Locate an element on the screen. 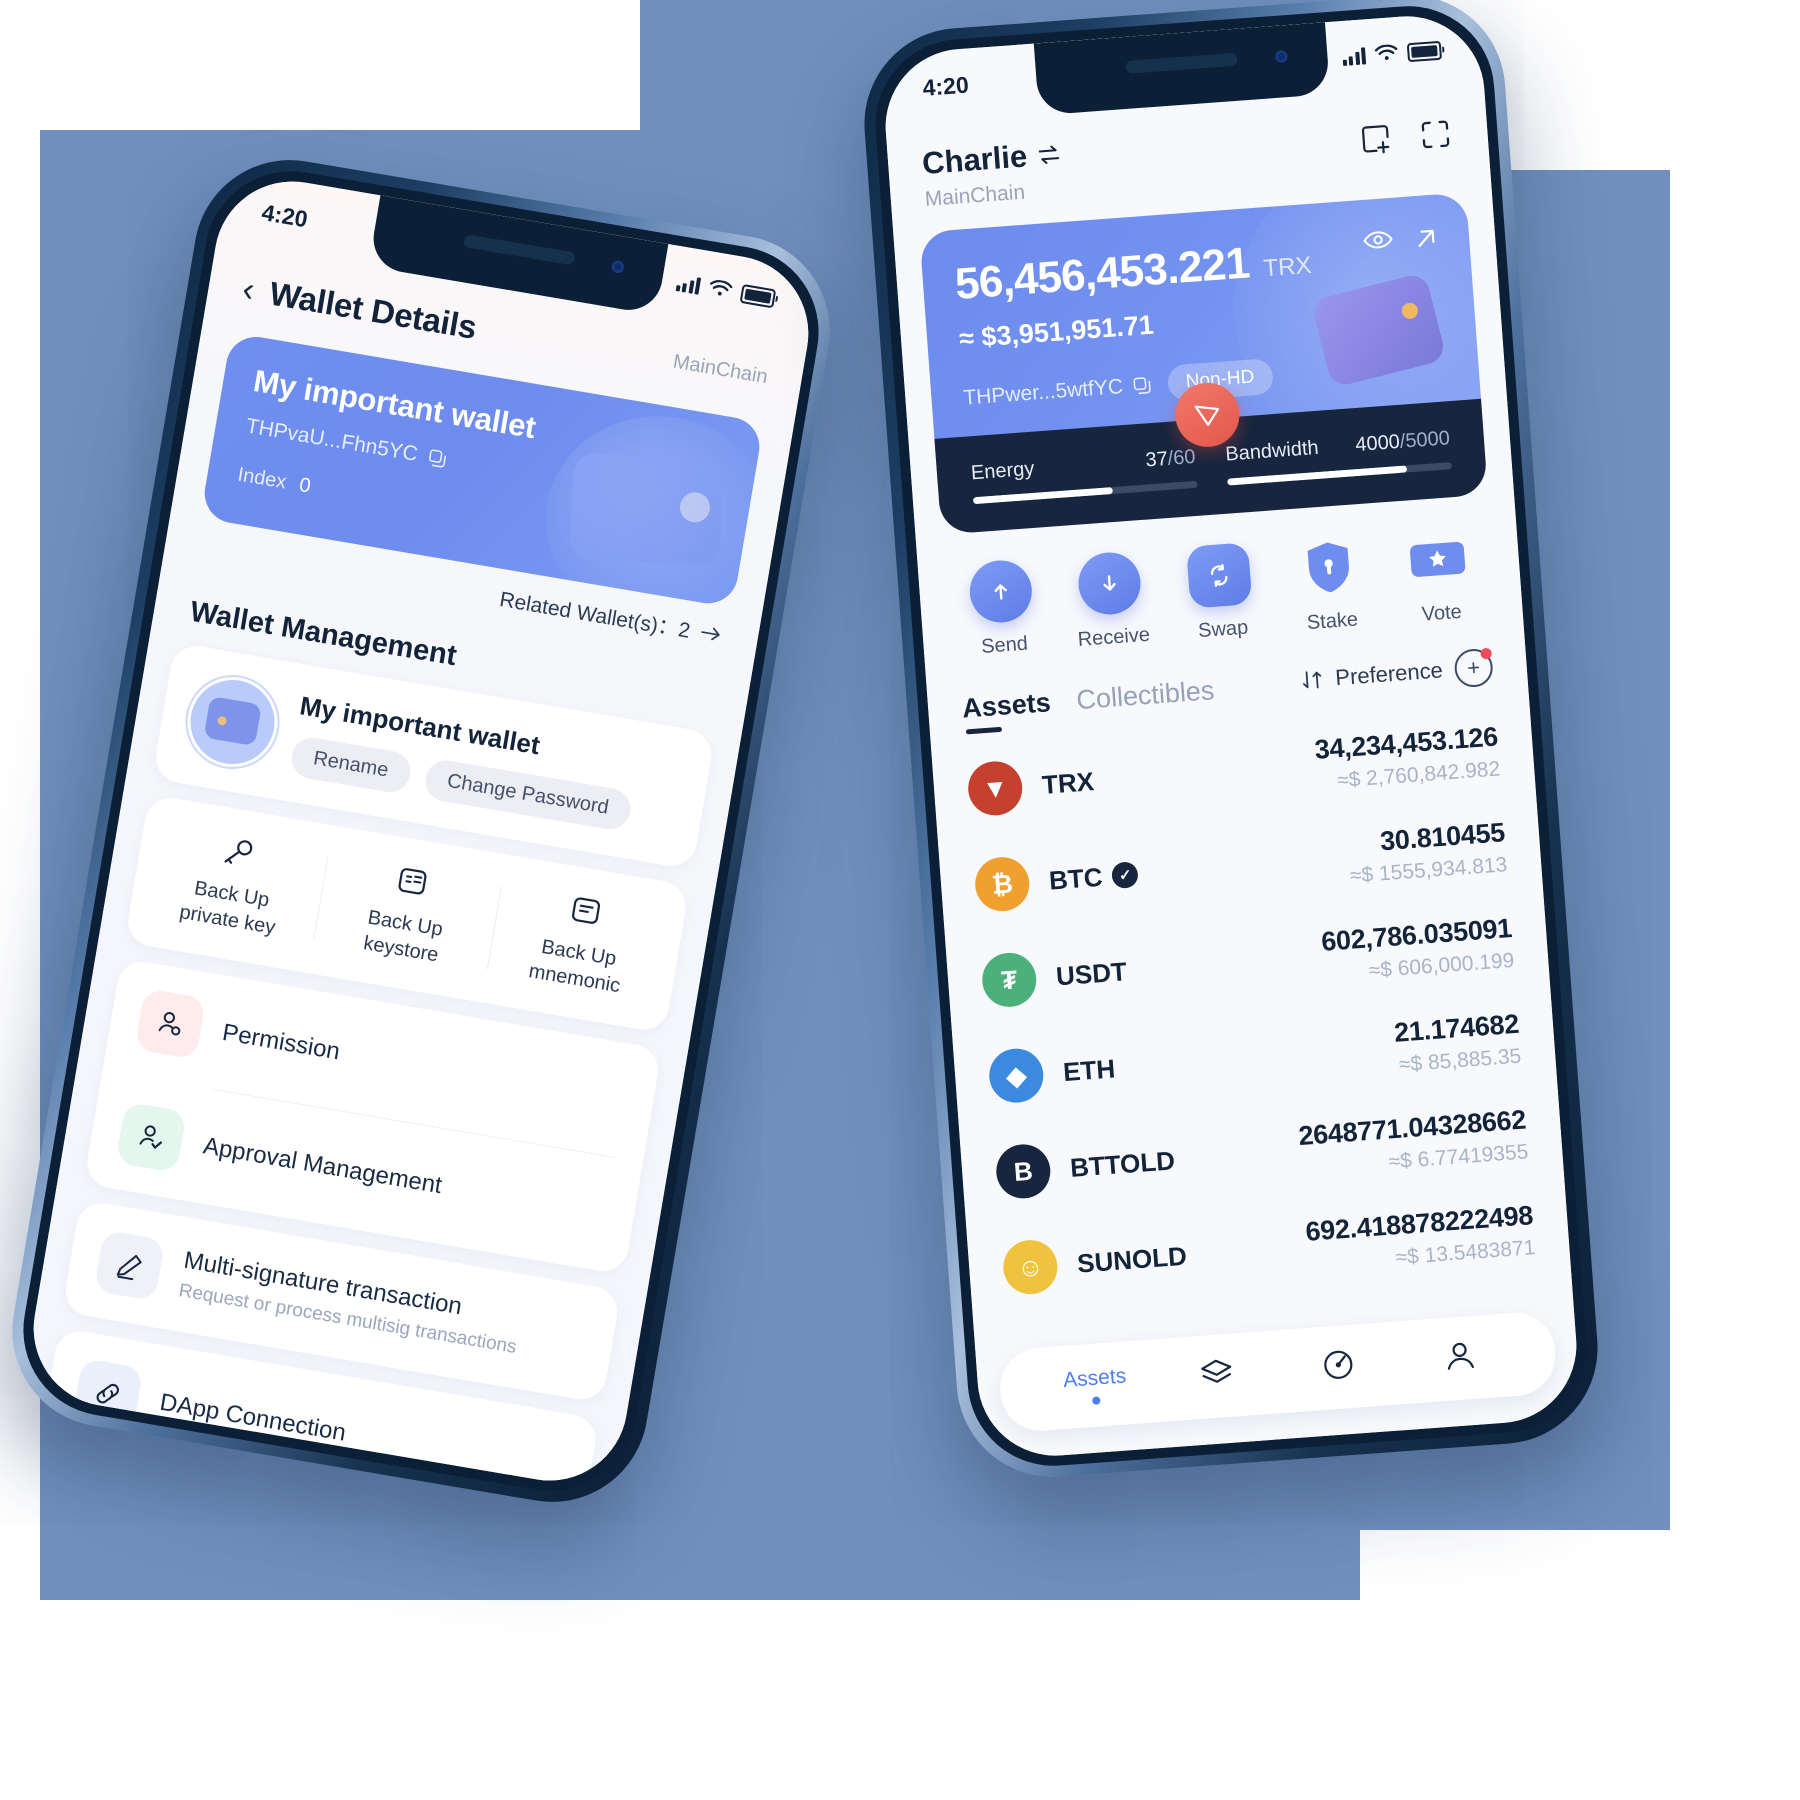 This screenshot has width=1800, height=1800. eye-icon is located at coordinates (1378, 240).